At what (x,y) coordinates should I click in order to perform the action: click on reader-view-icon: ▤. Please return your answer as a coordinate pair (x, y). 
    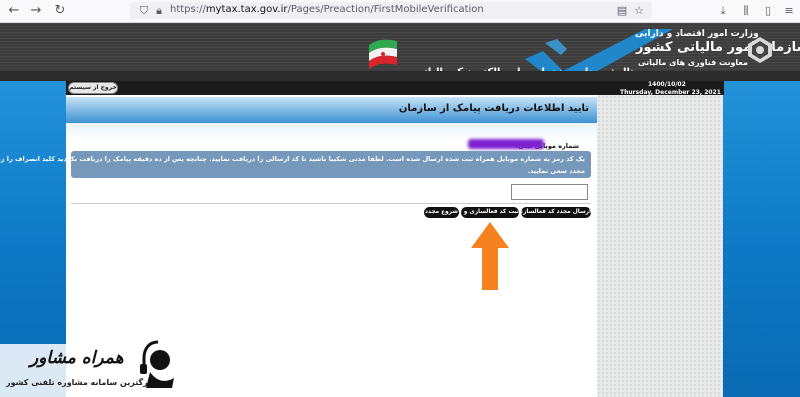
    Looking at the image, I should click on (622, 11).